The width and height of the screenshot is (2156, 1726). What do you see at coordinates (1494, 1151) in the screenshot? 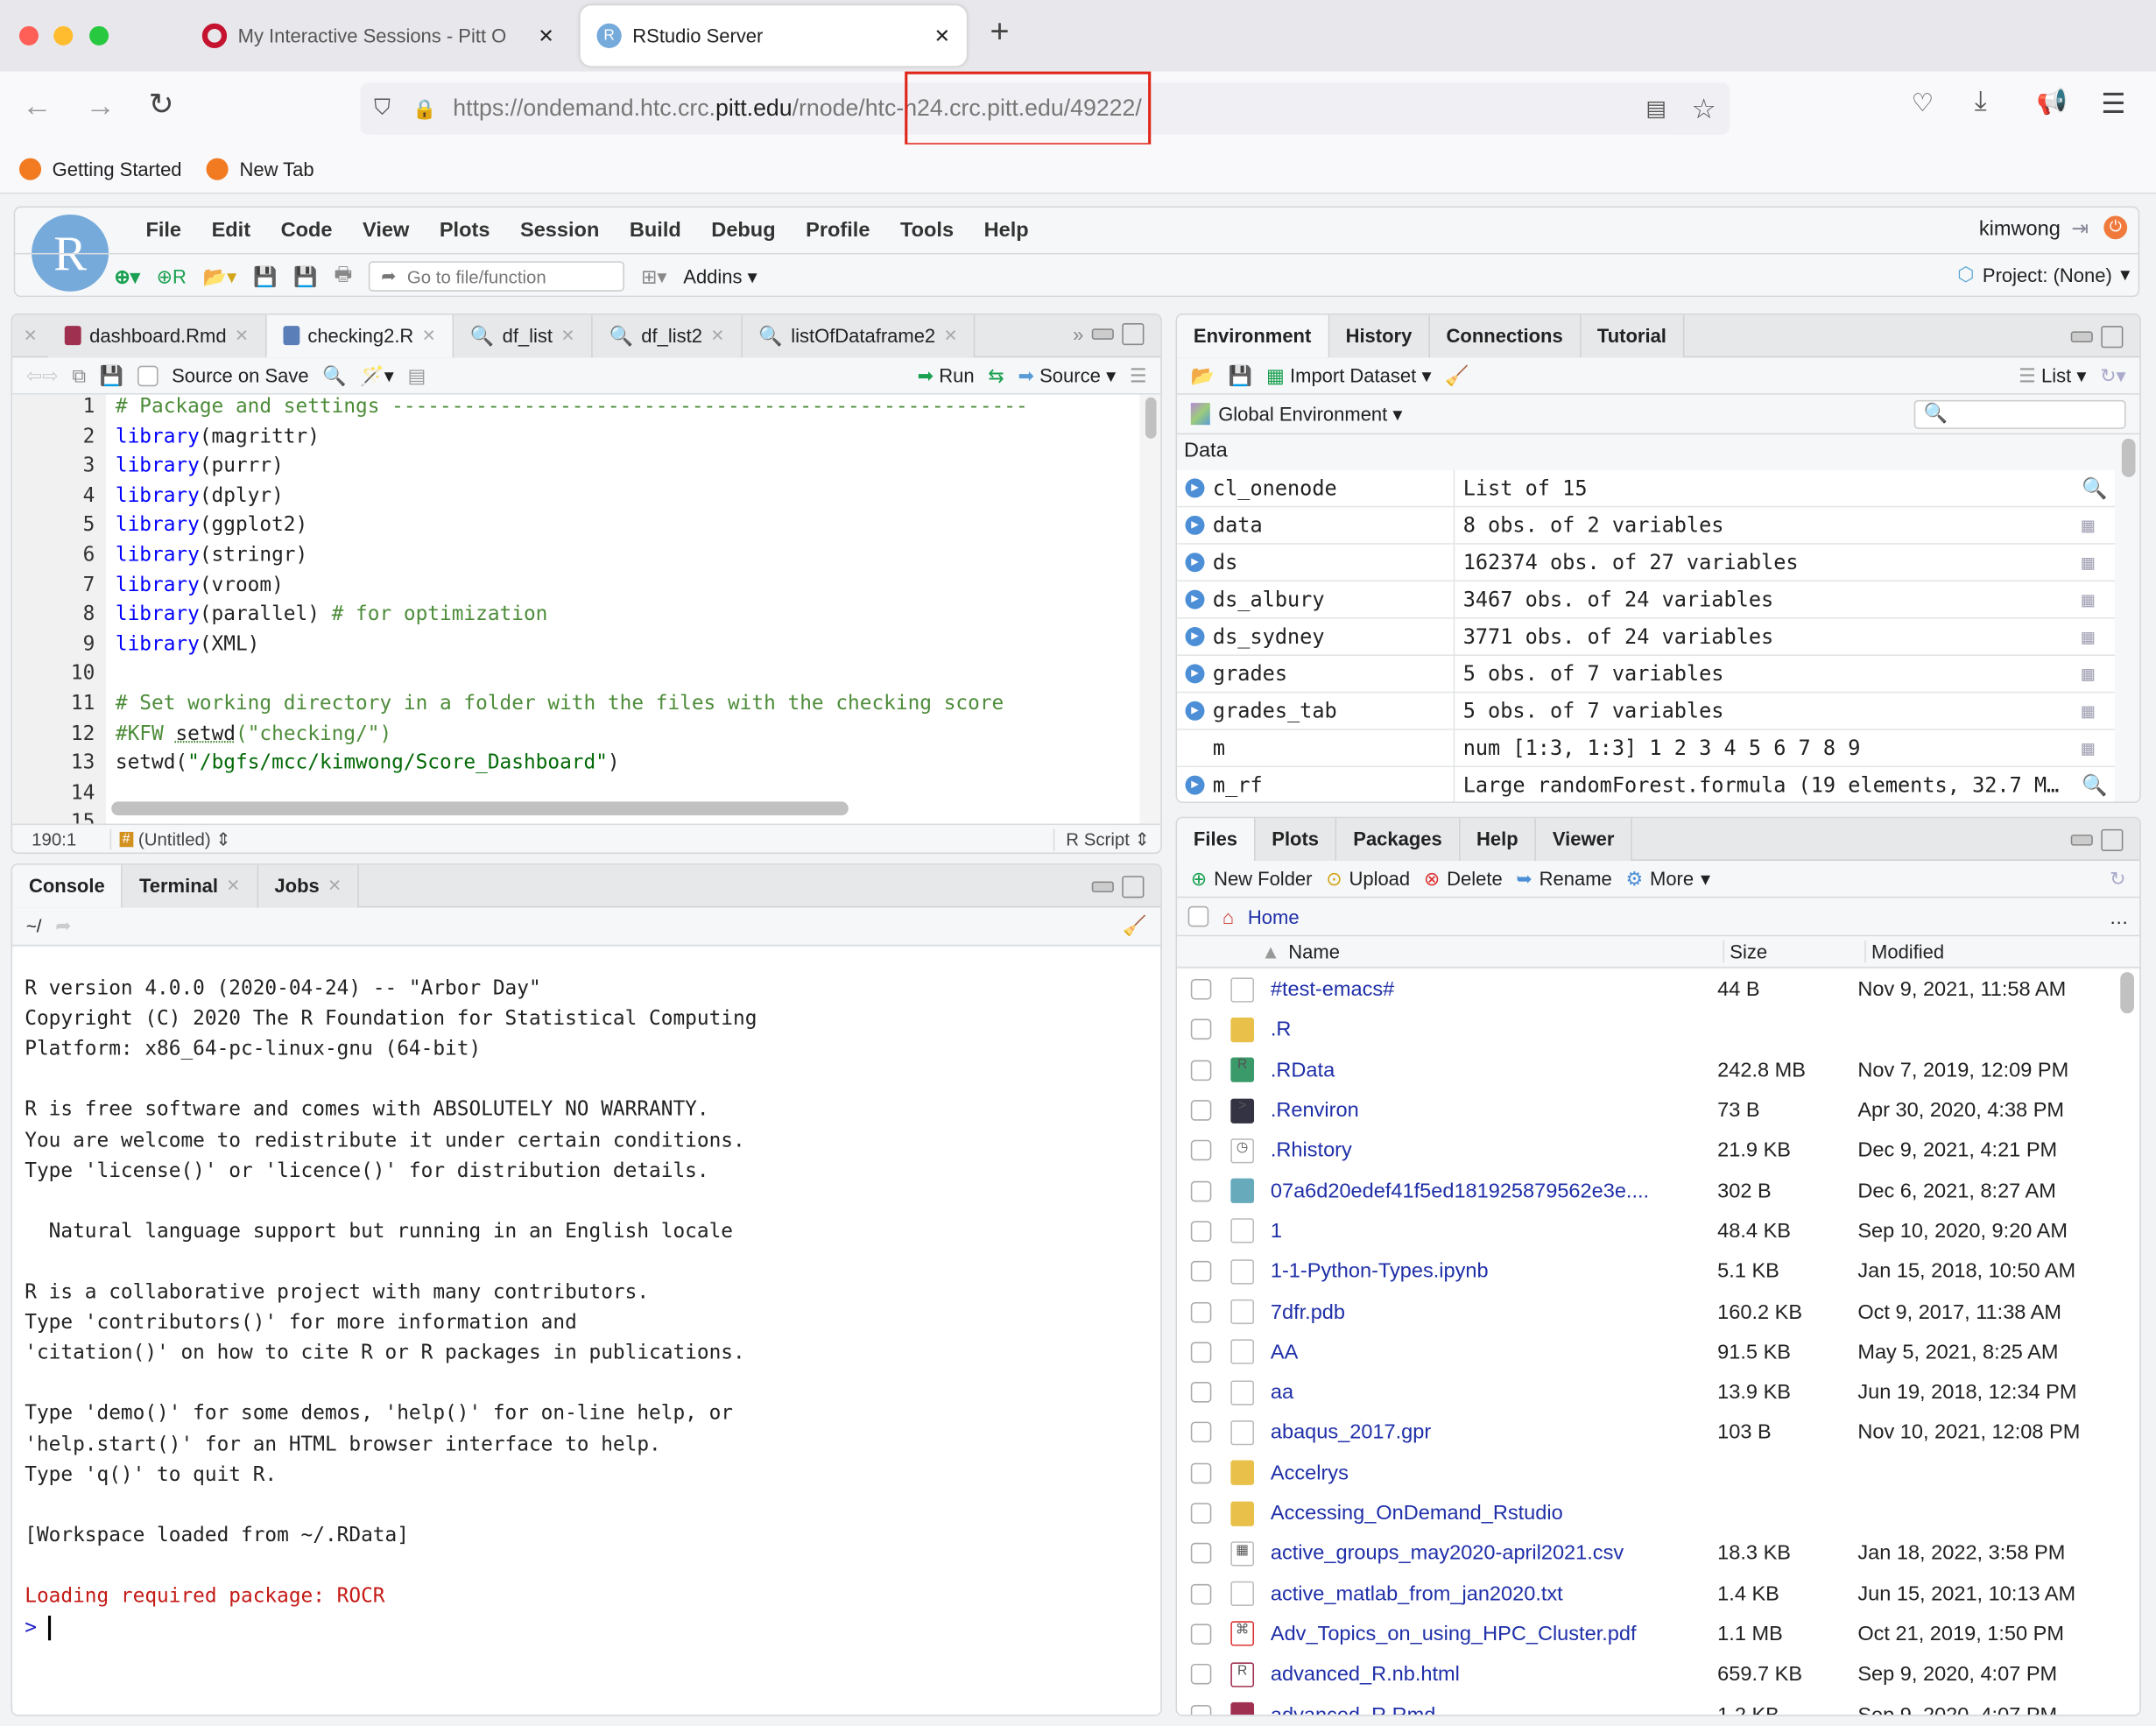
I see `file-name: .Rhistory` at bounding box center [1494, 1151].